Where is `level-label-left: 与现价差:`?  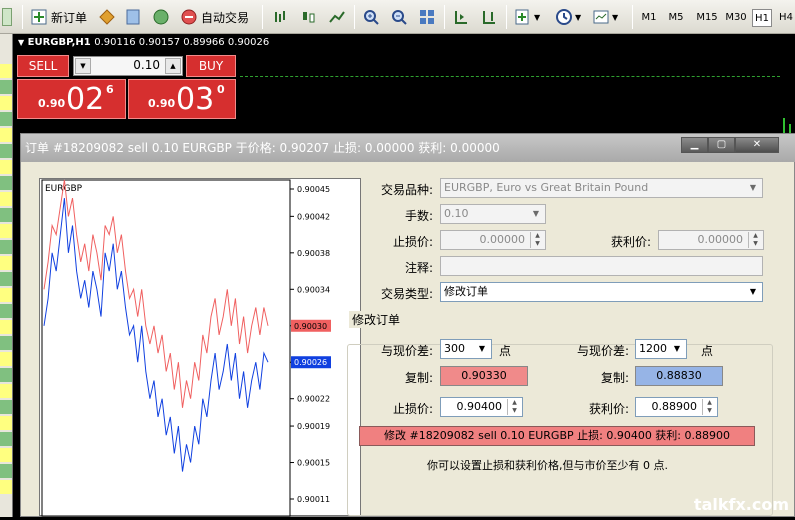
level-label-left: 与现价差: is located at coordinates (406, 351).